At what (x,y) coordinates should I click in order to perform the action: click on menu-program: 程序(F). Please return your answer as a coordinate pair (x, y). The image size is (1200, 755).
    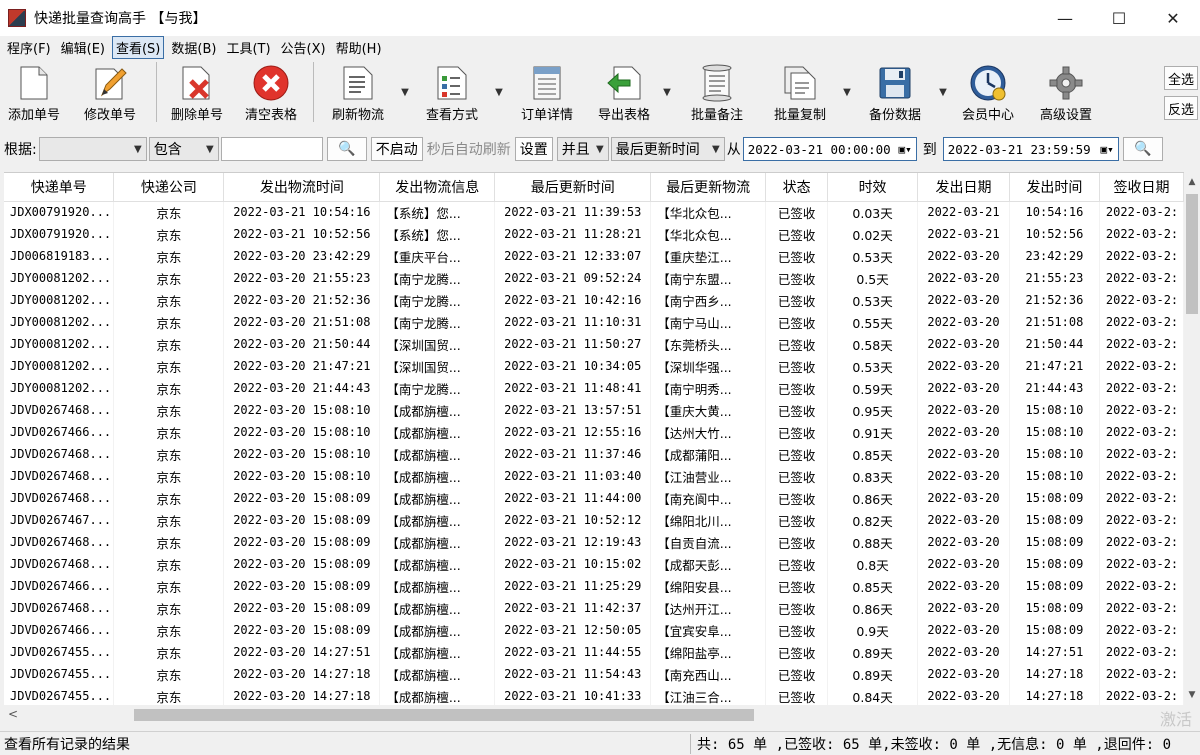
    Looking at the image, I should click on (29, 47).